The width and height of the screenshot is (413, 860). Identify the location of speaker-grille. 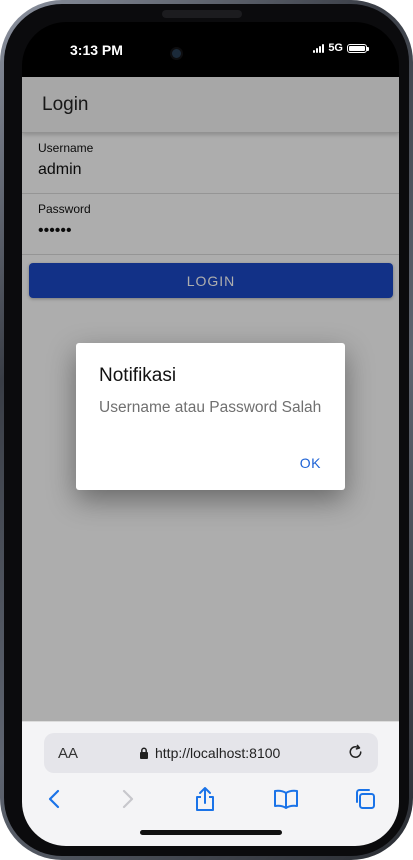
(202, 14).